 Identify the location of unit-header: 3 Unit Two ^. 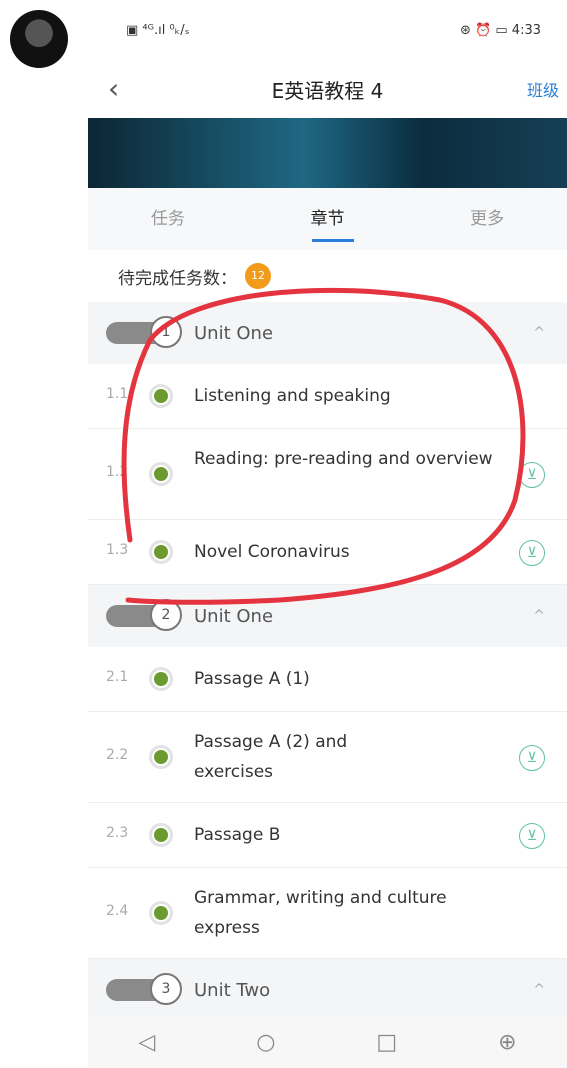
(327, 990).